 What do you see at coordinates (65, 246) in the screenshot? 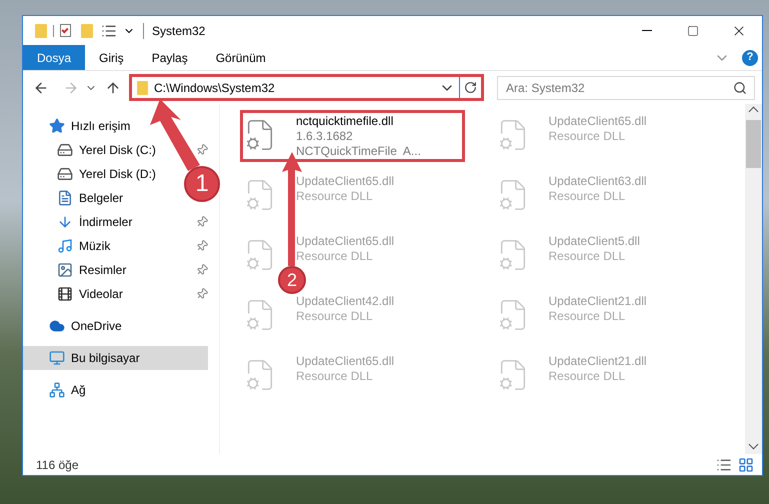
I see `music-note-icon` at bounding box center [65, 246].